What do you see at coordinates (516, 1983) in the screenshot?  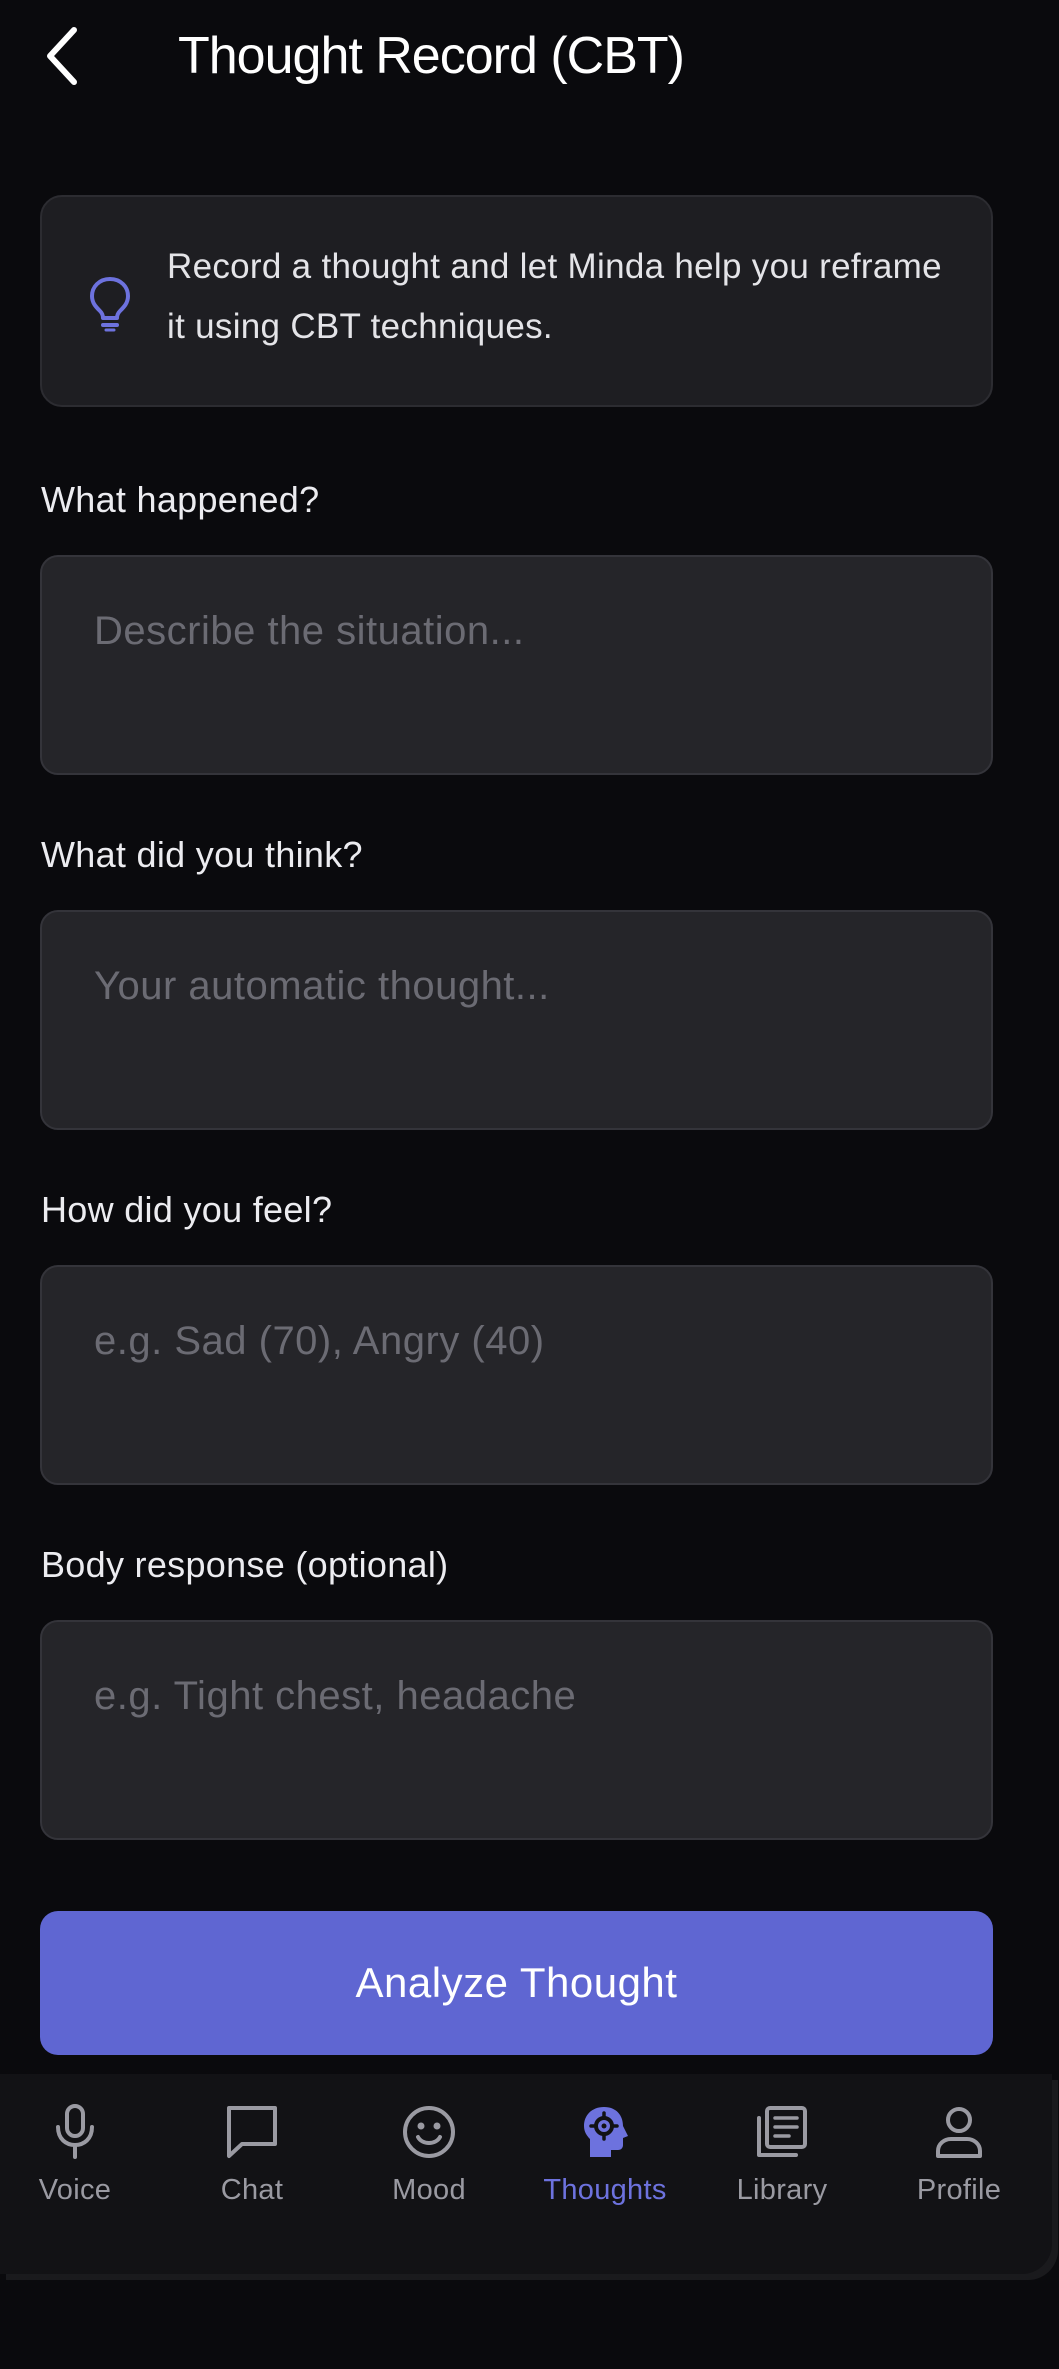 I see `analyze-thought-button: Analyze Thought` at bounding box center [516, 1983].